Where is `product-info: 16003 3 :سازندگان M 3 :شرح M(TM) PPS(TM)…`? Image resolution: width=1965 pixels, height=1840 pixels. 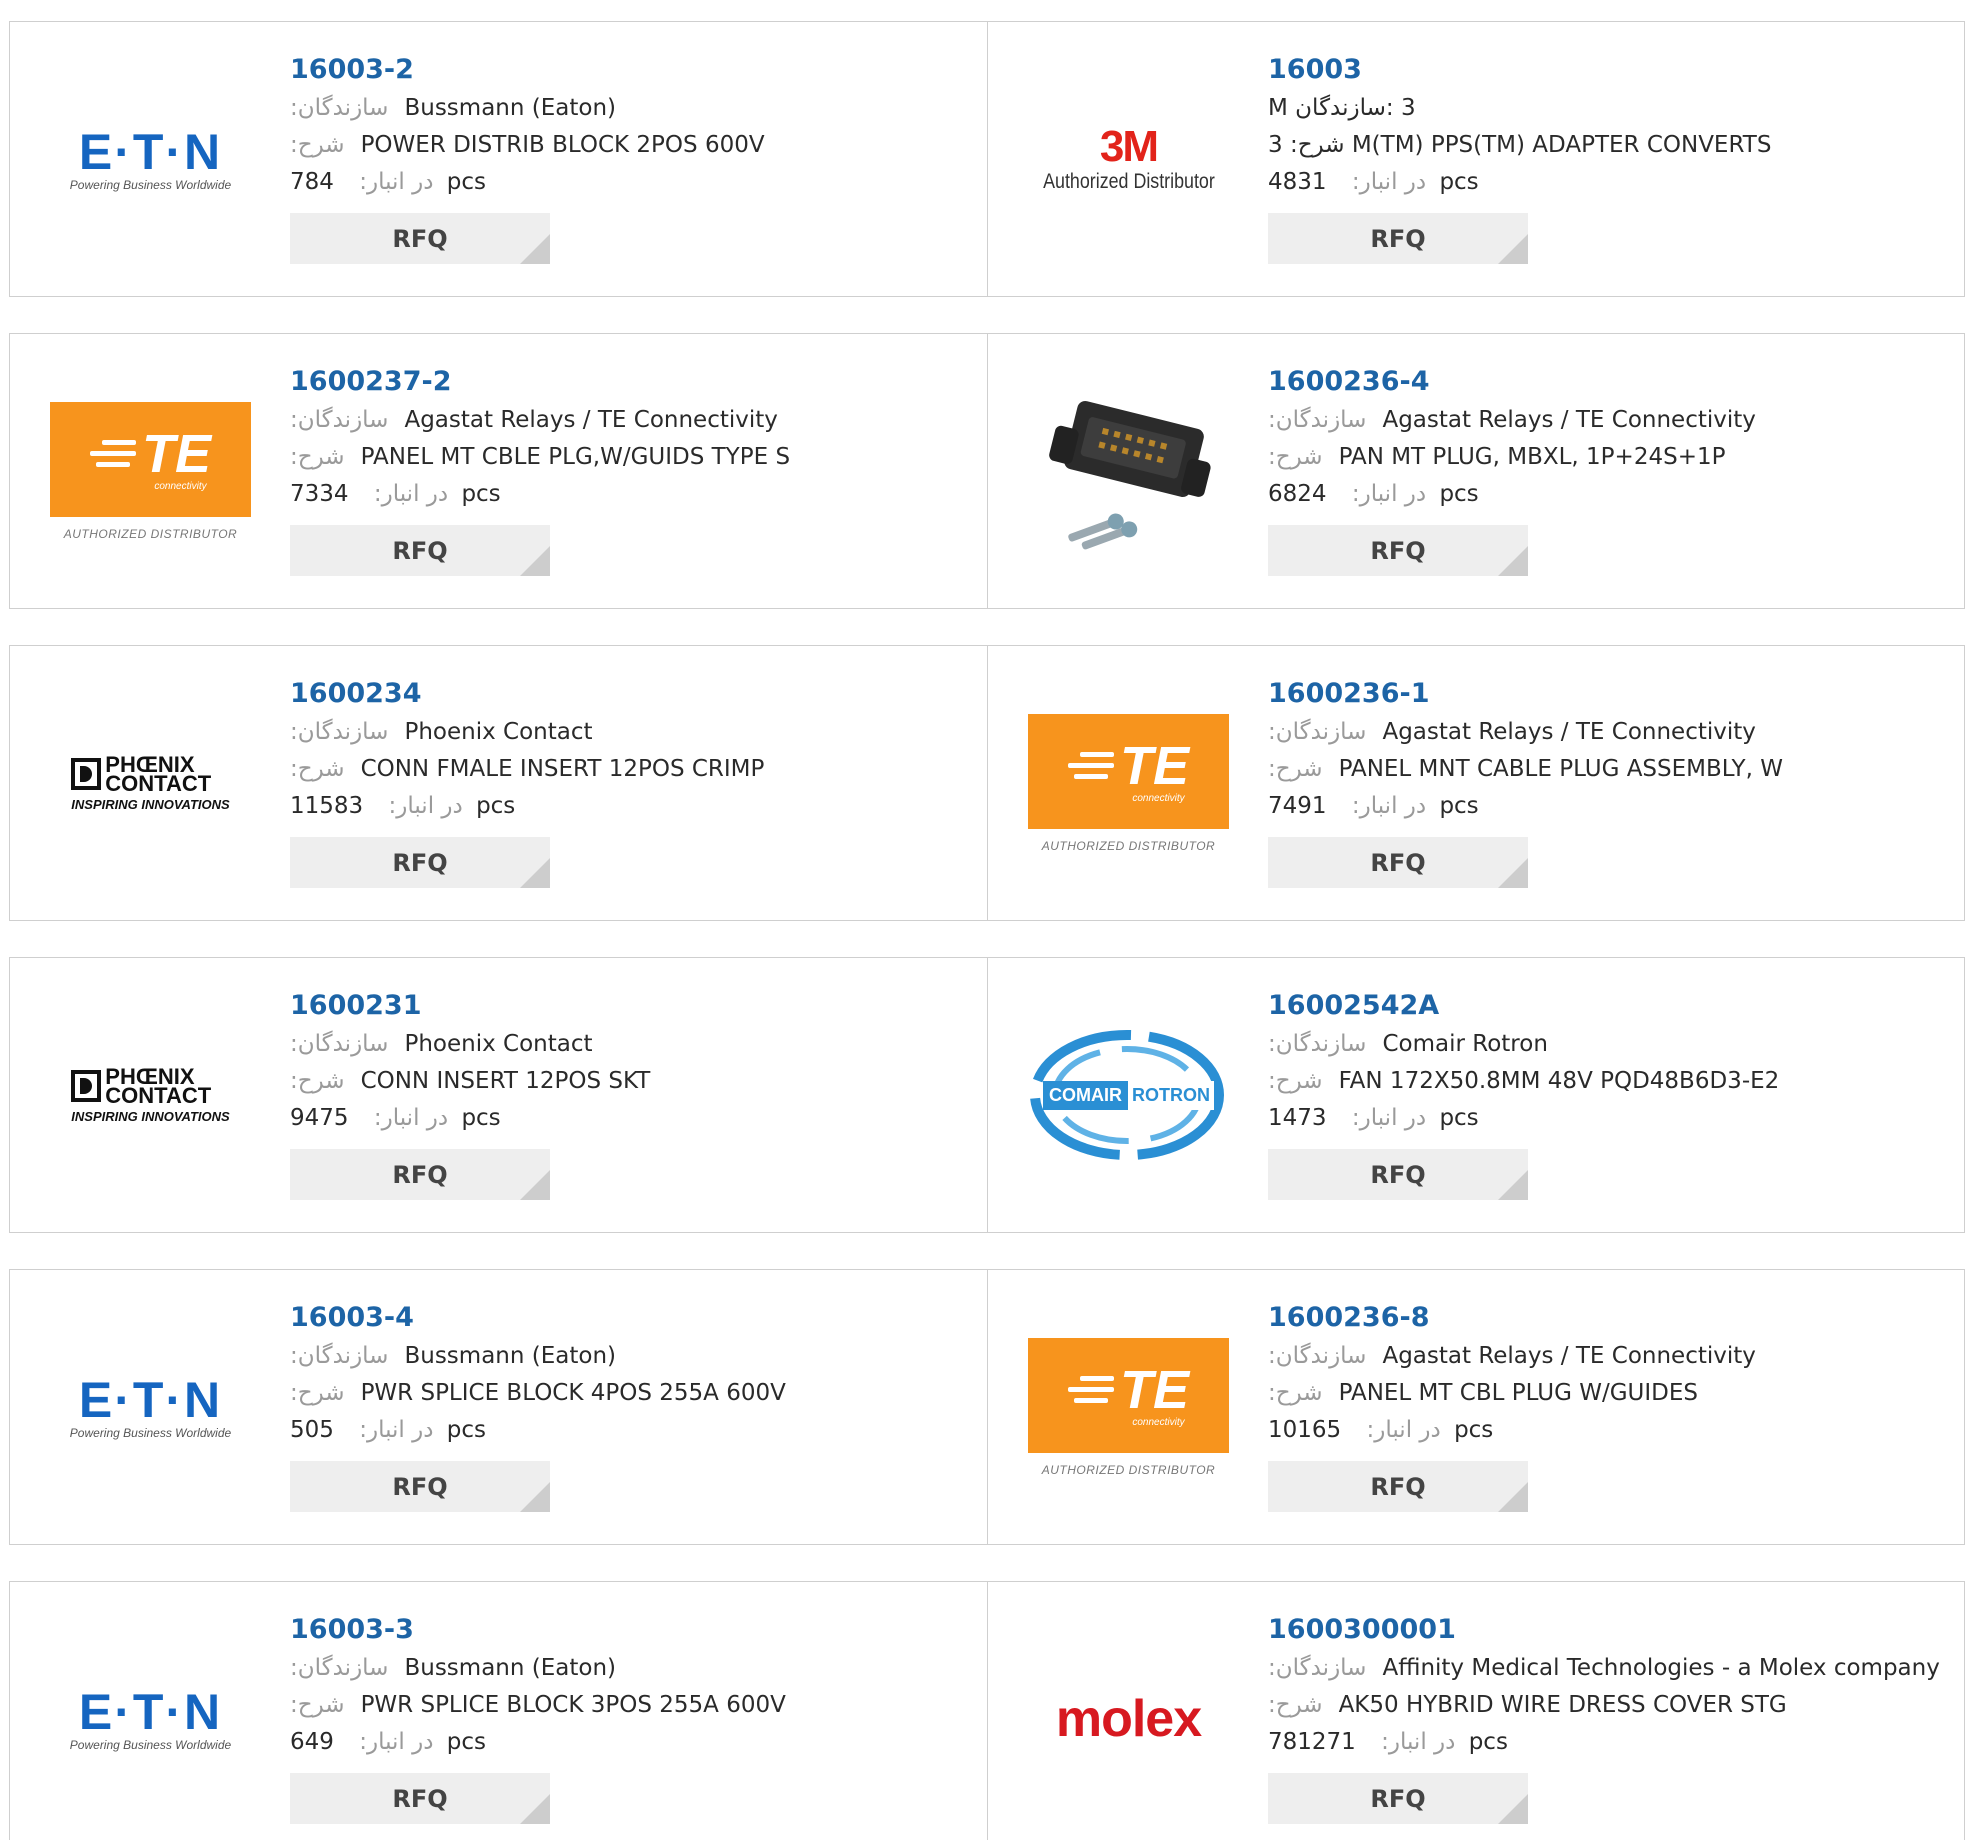 product-info: 16003 3 :سازندگان M 3 :شرح M(TM) PPS(TM)… is located at coordinates (1608, 157).